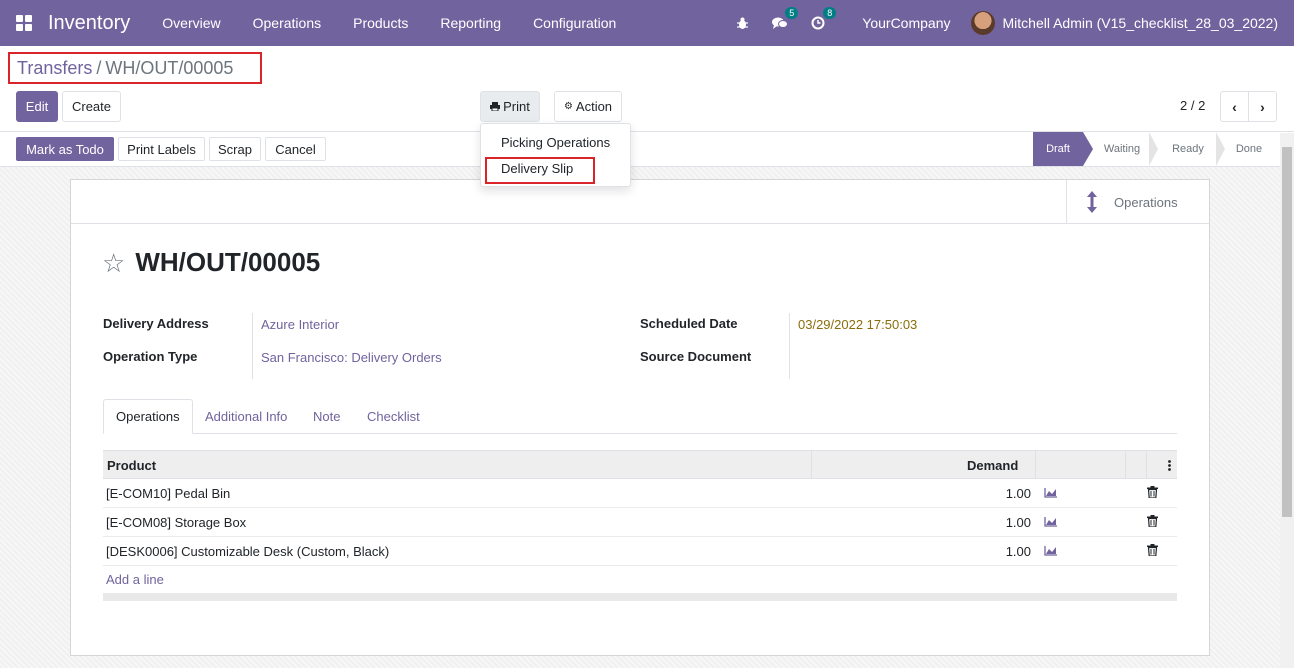 Image resolution: width=1294 pixels, height=668 pixels. What do you see at coordinates (1146, 202) in the screenshot?
I see `operations-smart-button-label: Operations` at bounding box center [1146, 202].